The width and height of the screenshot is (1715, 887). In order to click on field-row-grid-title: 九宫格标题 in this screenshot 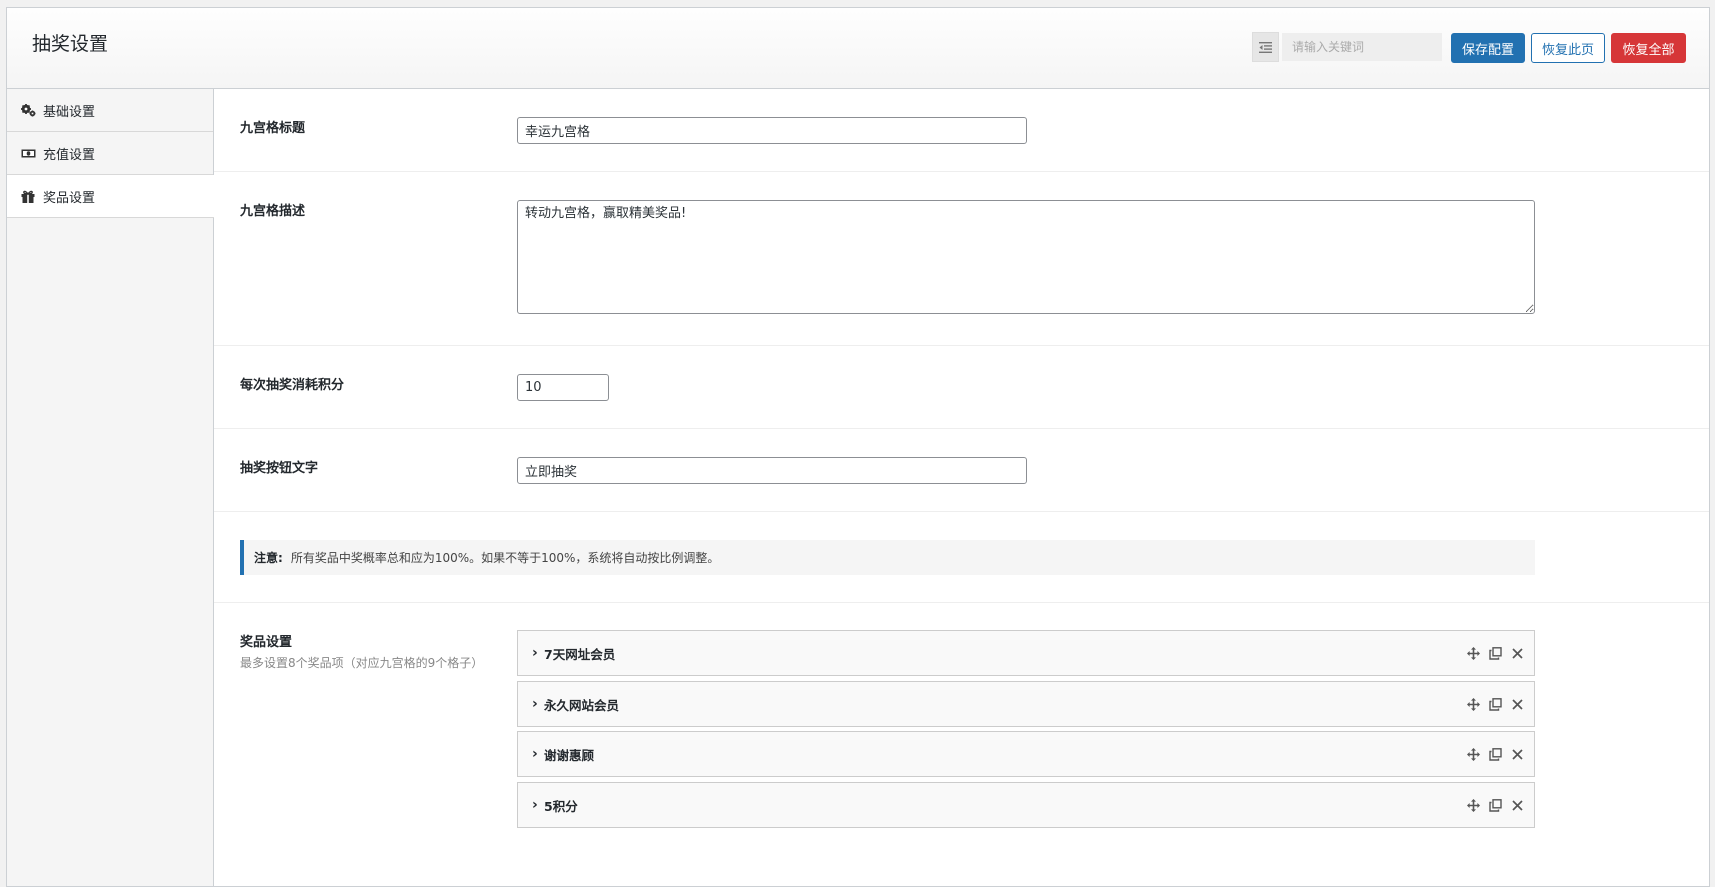, I will do `click(961, 130)`.